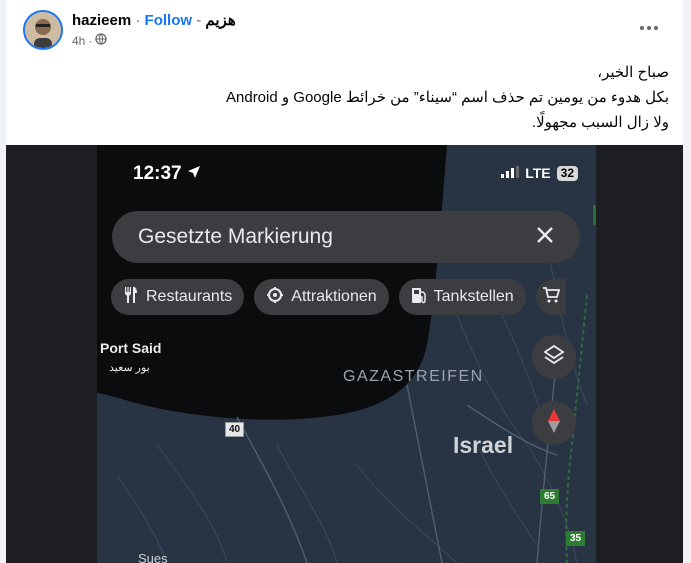 The width and height of the screenshot is (691, 563). I want to click on profile-avatar, so click(43, 30).